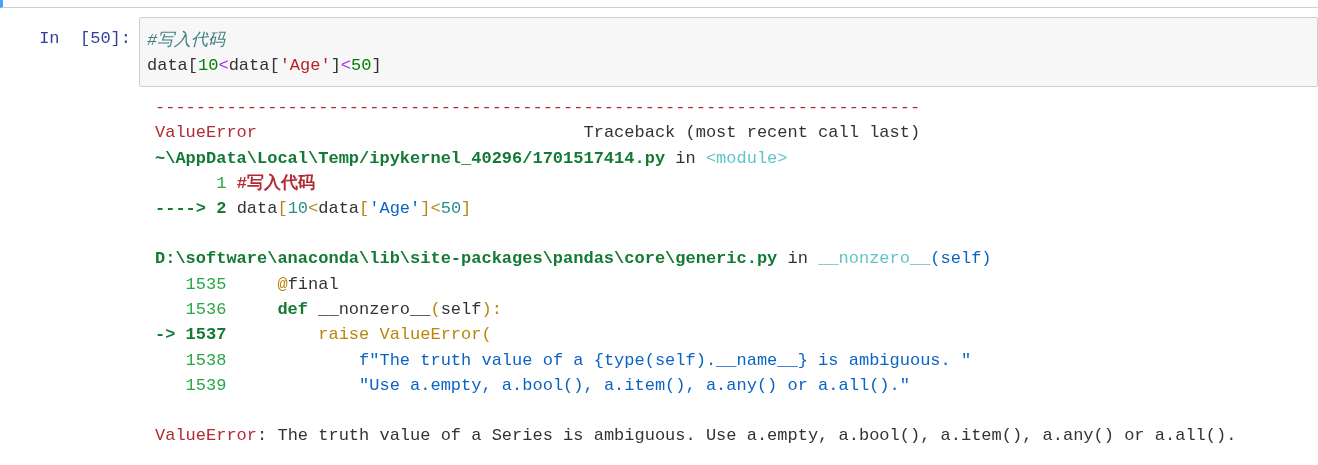 The image size is (1318, 465). I want to click on code-input: #写入代码 data[10<data['Age']<50], so click(728, 52).